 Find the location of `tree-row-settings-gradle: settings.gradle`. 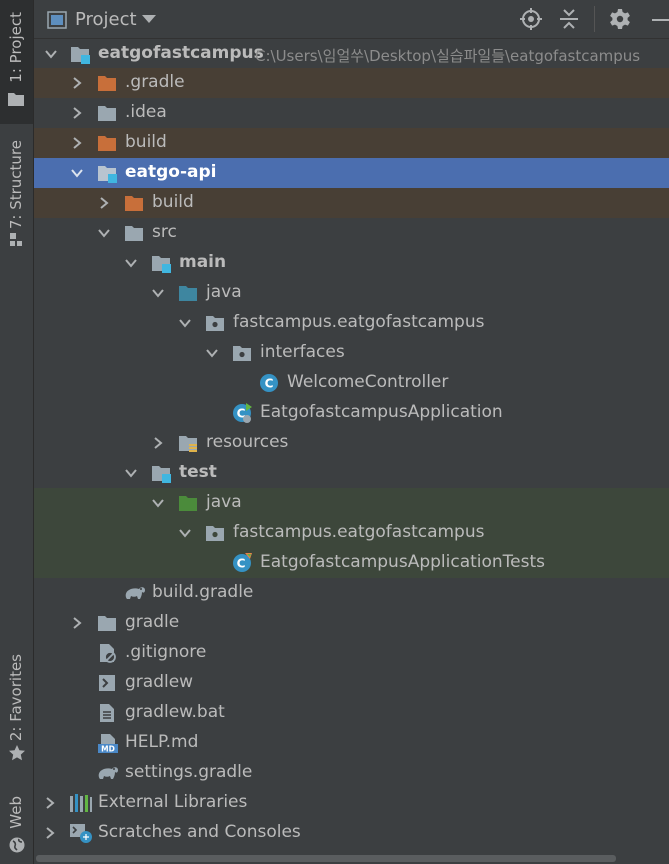

tree-row-settings-gradle: settings.gradle is located at coordinates (351, 773).